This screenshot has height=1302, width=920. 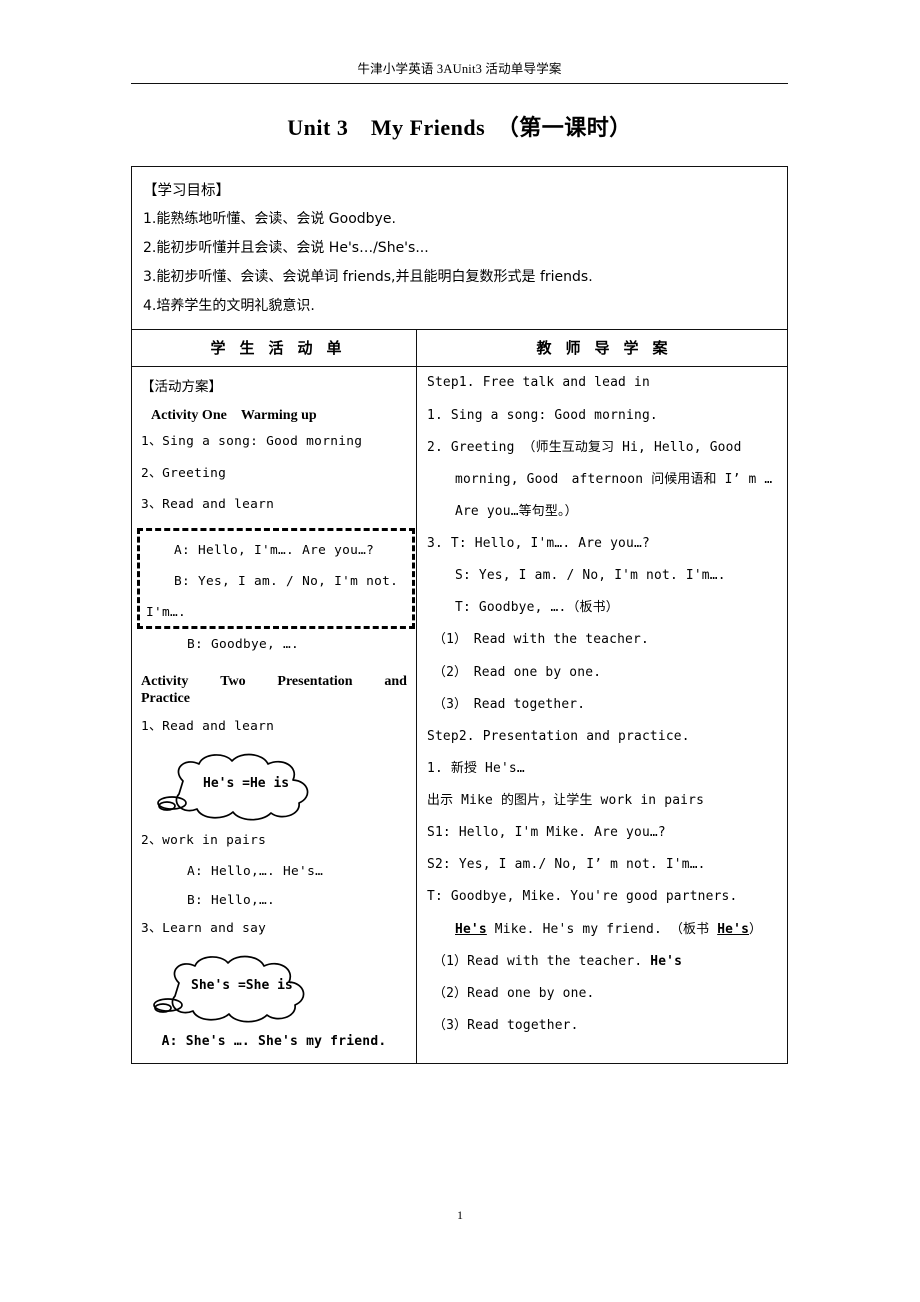 I want to click on step2-sub-1: （1）Read with the teacher. He's, so click(x=602, y=962).